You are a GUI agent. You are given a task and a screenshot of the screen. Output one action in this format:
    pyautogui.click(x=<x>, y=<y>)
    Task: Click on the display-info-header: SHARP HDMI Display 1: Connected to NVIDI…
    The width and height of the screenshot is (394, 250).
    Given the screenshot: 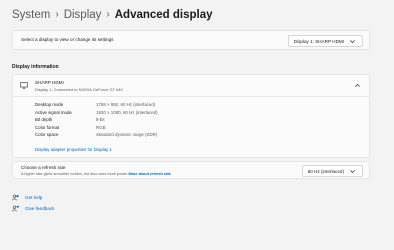 What is the action you would take?
    pyautogui.click(x=191, y=85)
    